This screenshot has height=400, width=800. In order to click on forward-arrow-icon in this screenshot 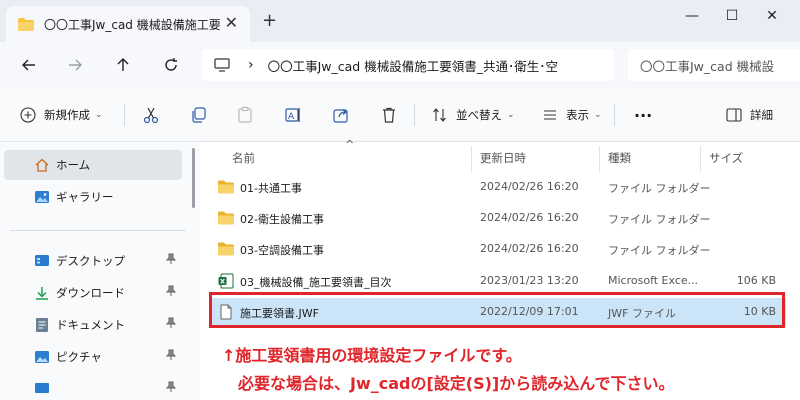, I will do `click(75, 65)`.